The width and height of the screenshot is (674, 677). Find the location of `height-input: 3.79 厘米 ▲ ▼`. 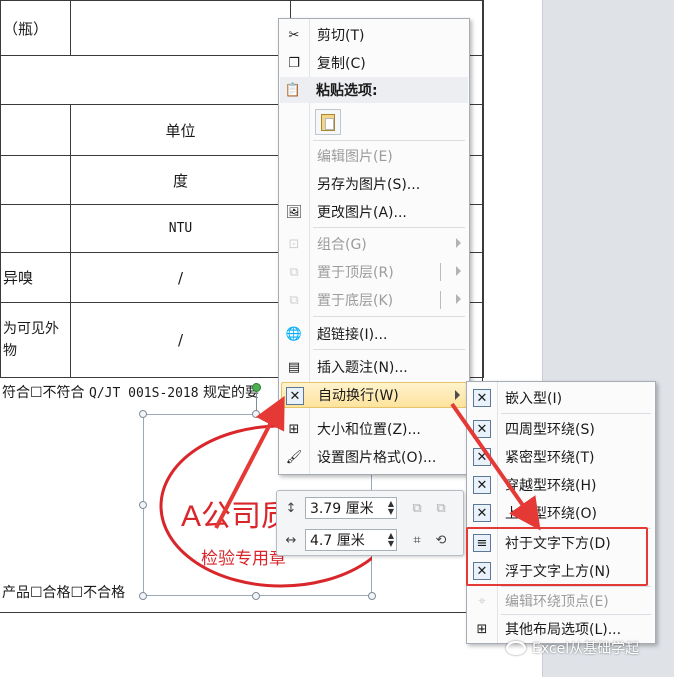

height-input: 3.79 厘米 ▲ ▼ is located at coordinates (351, 508).